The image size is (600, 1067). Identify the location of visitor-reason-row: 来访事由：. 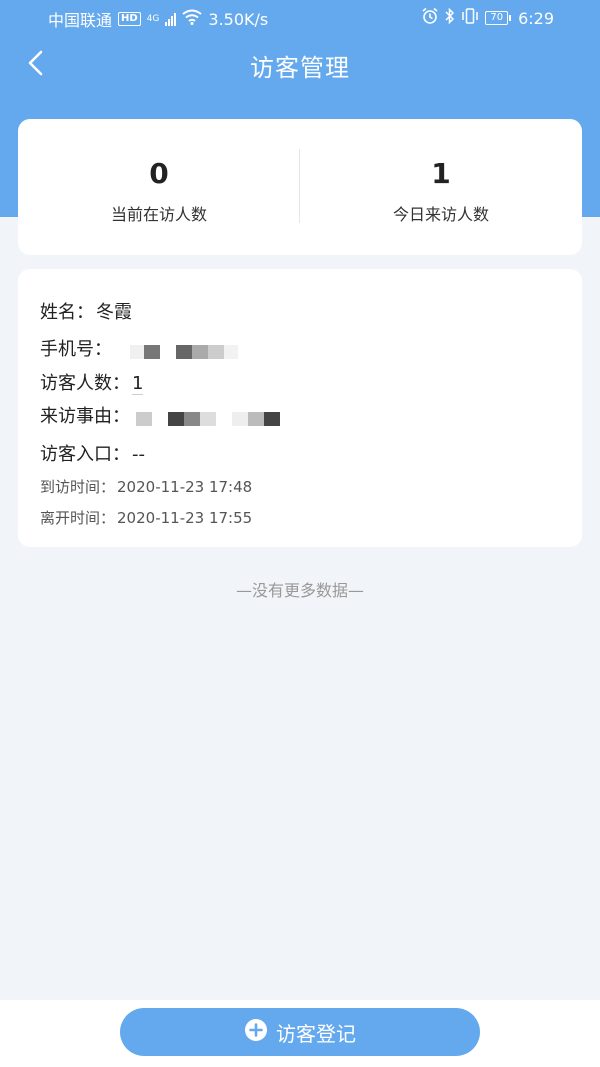
(160, 415).